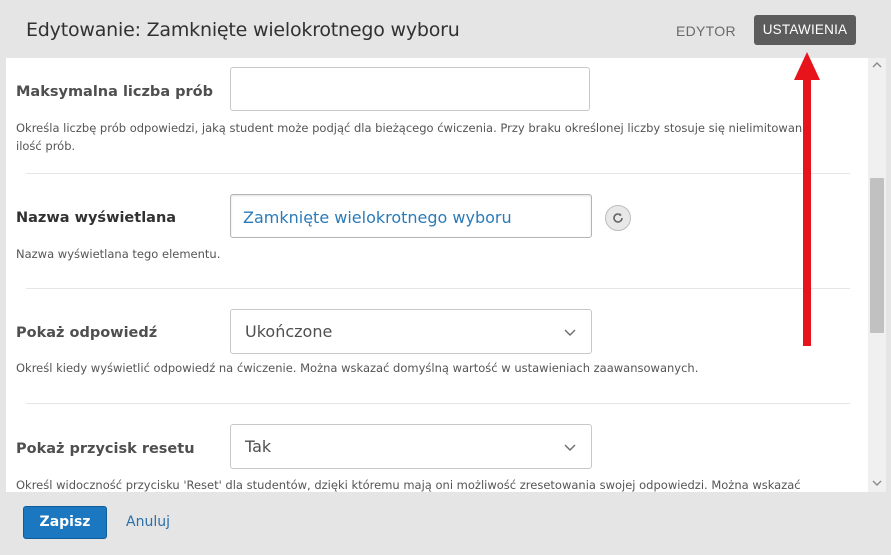  Describe the element at coordinates (805, 30) in the screenshot. I see `tab-settings: USTAWIENIA` at that location.